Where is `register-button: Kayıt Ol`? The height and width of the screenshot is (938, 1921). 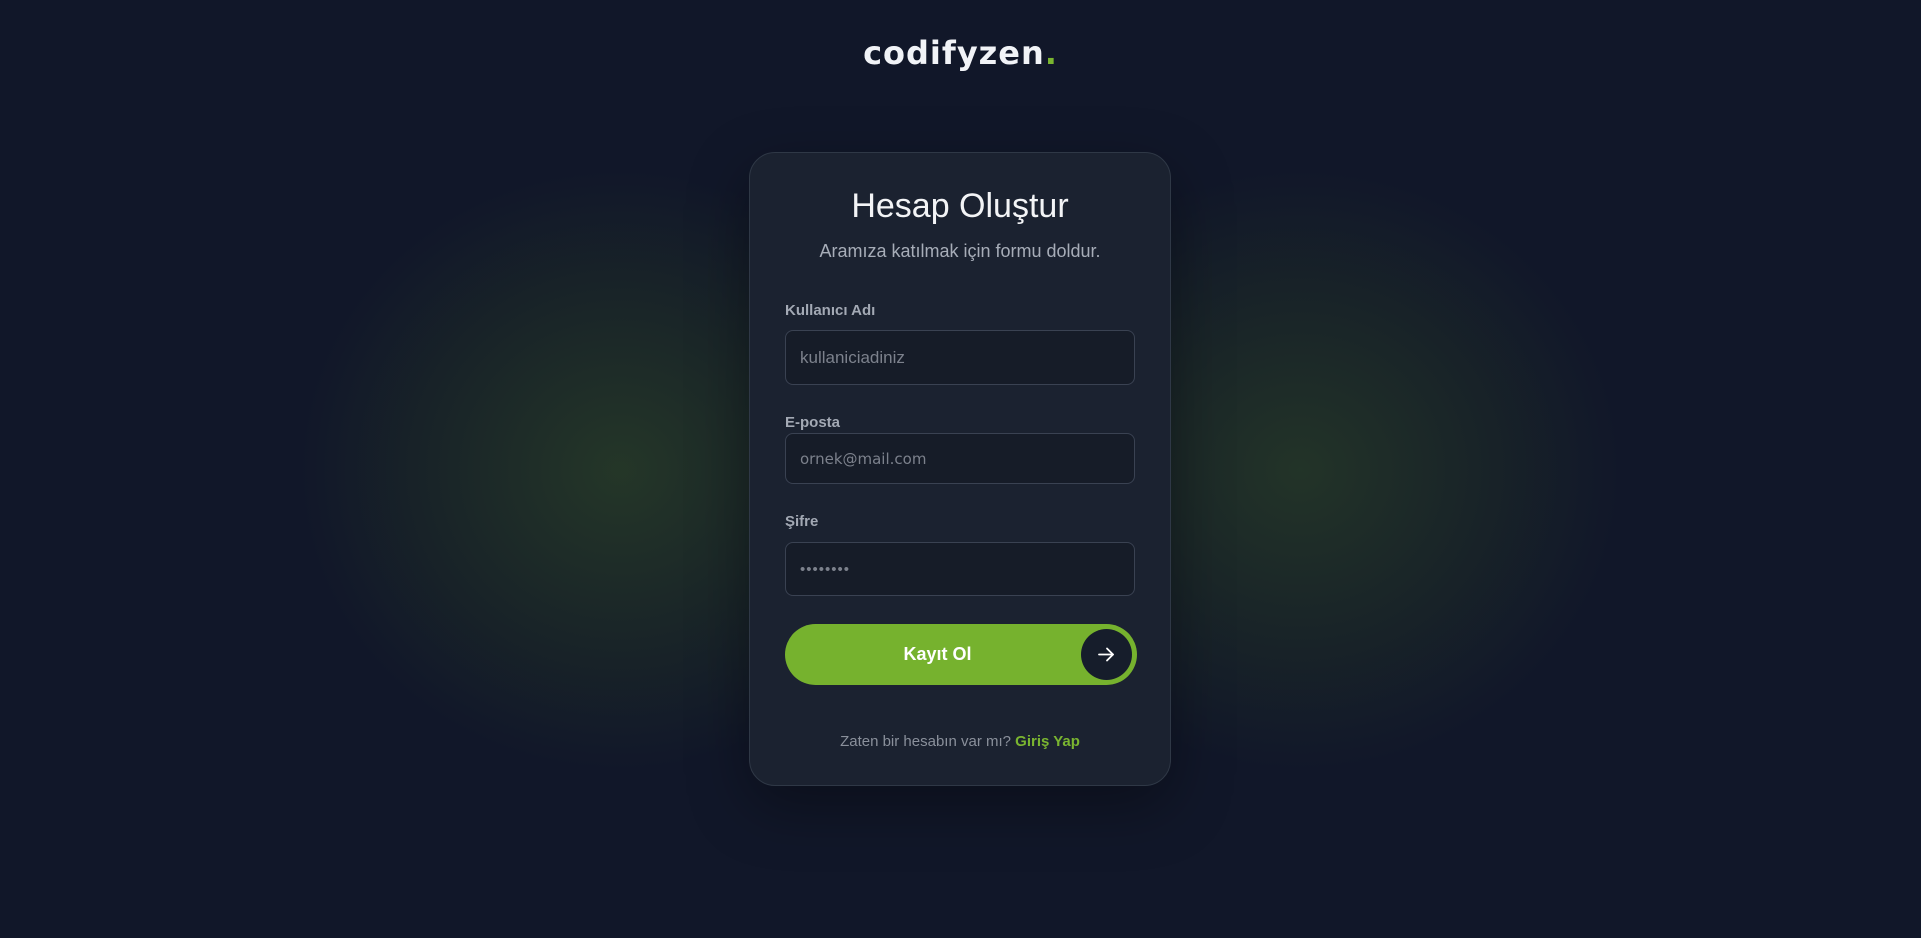 register-button: Kayıt Ol is located at coordinates (961, 654).